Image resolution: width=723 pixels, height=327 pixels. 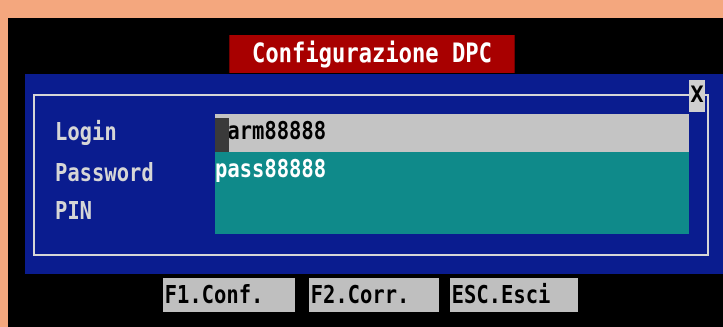 I want to click on pin-field, so click(x=452, y=213).